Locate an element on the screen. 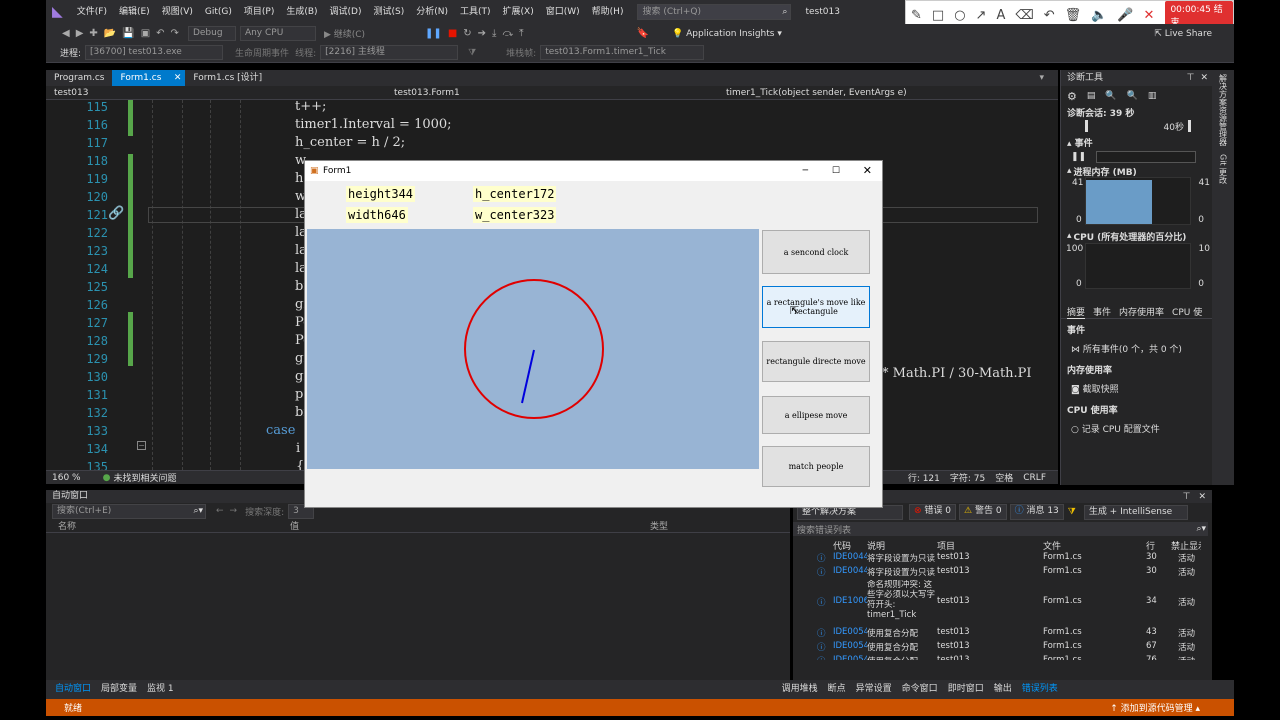 Image resolution: width=1280 pixels, height=720 pixels. forward-icon: ▶ is located at coordinates (80, 33).